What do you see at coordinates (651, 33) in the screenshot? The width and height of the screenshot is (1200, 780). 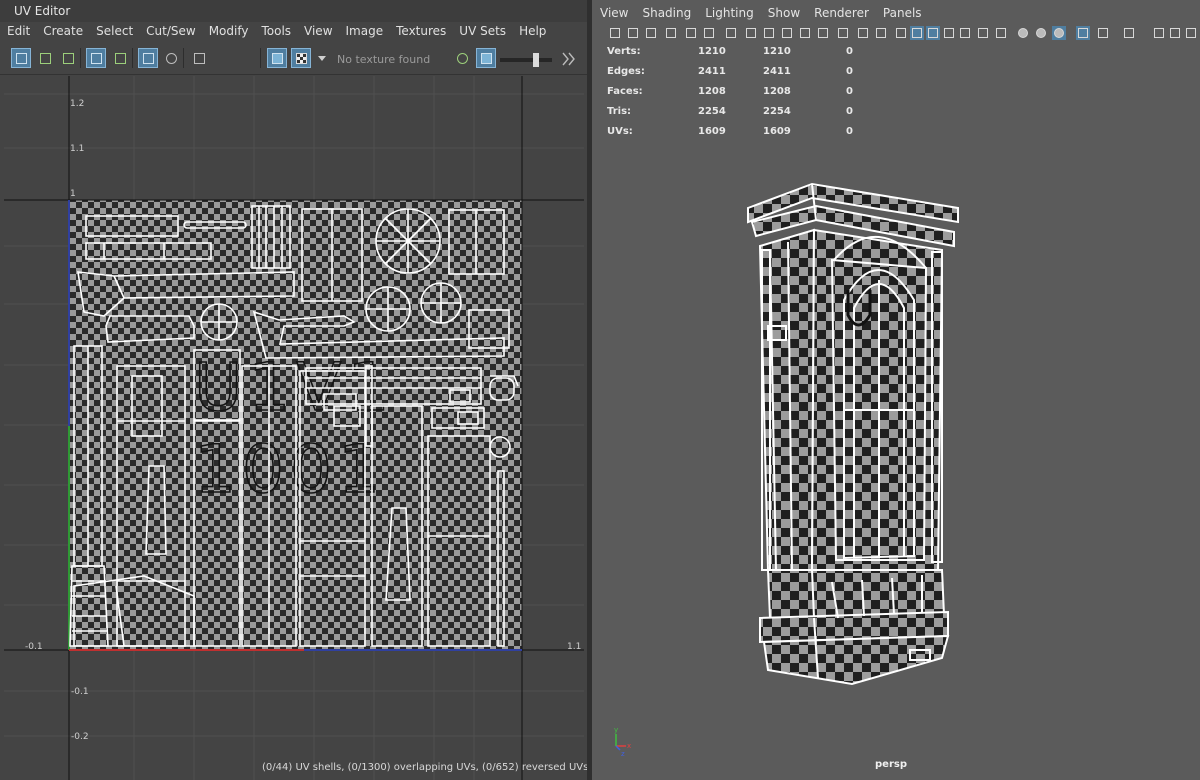 I see `bookmarks-icon` at bounding box center [651, 33].